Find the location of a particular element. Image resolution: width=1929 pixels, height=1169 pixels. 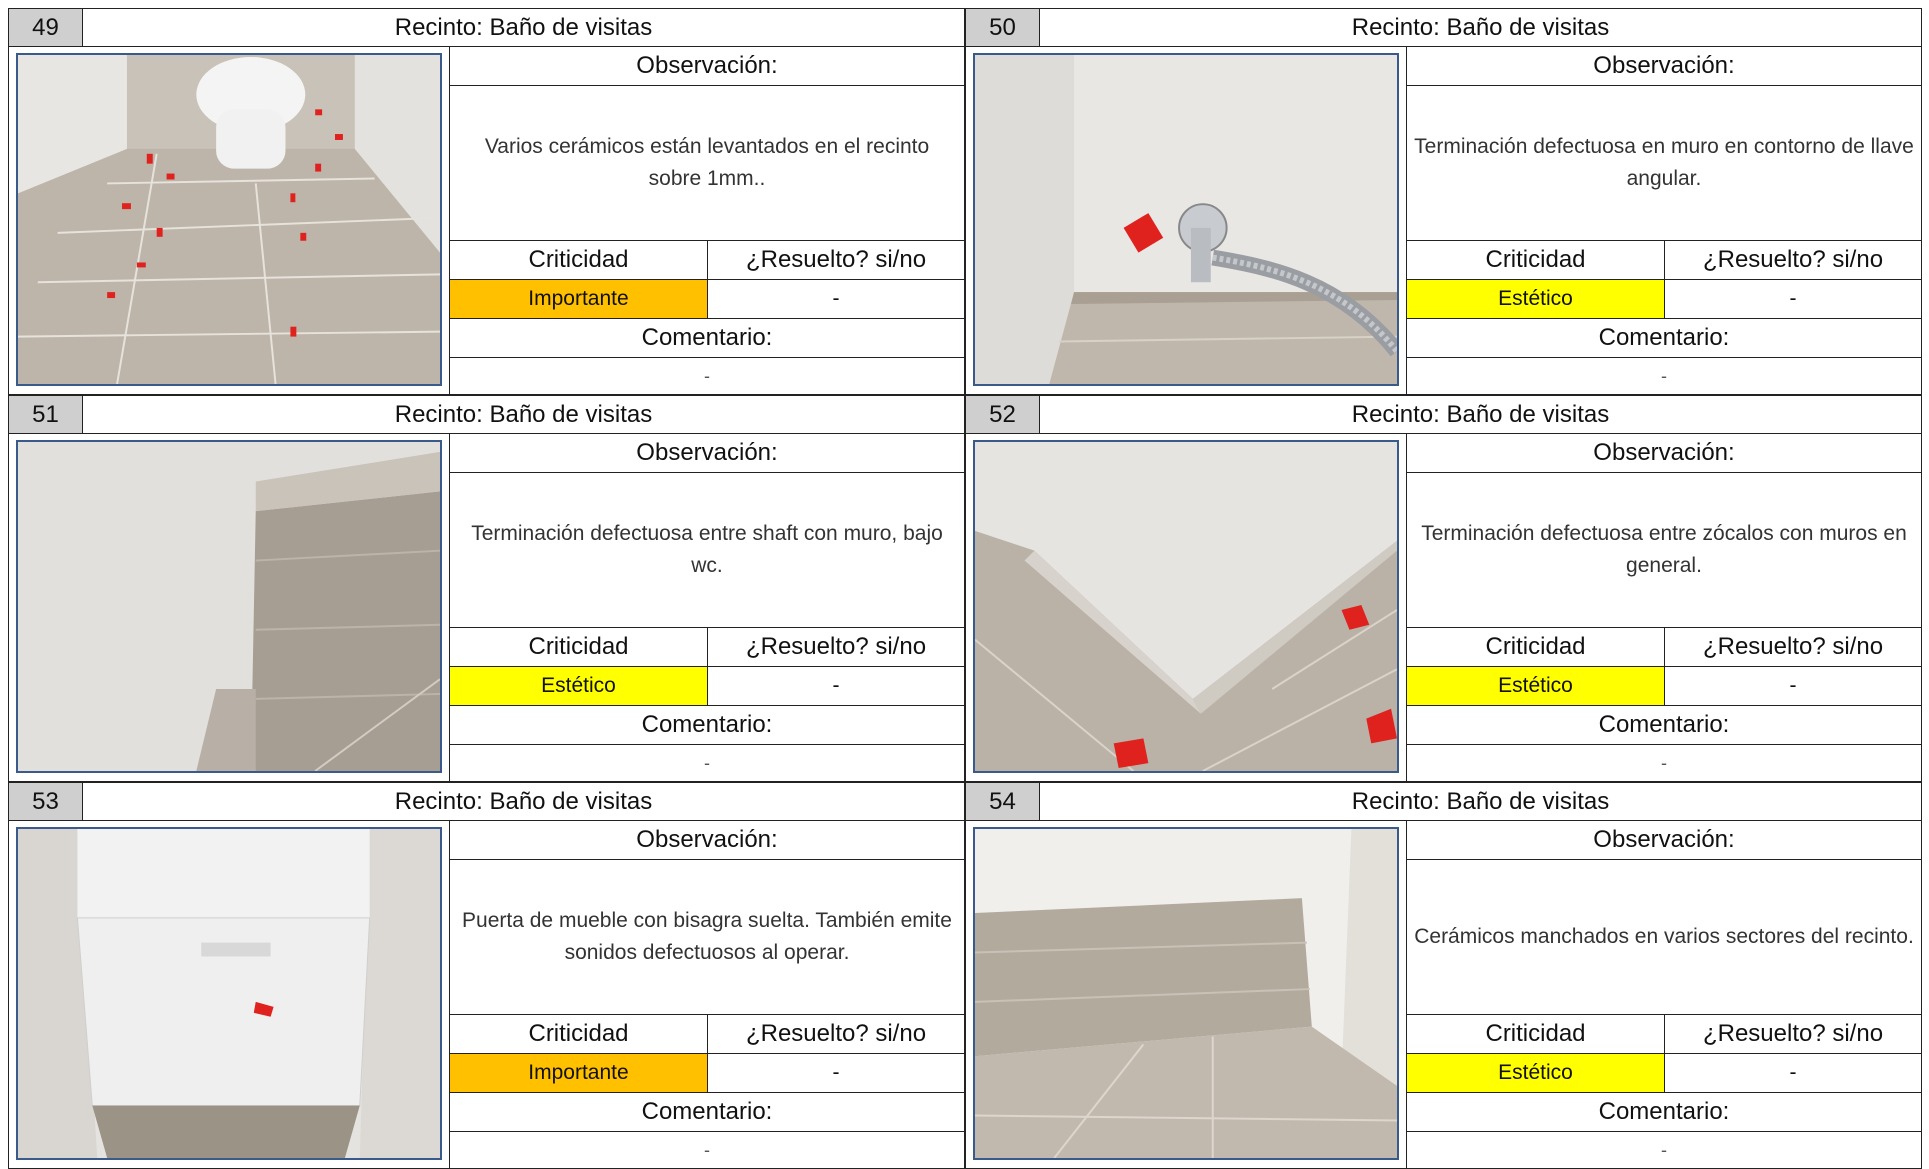

stained-tiles-photo is located at coordinates (1186, 993).